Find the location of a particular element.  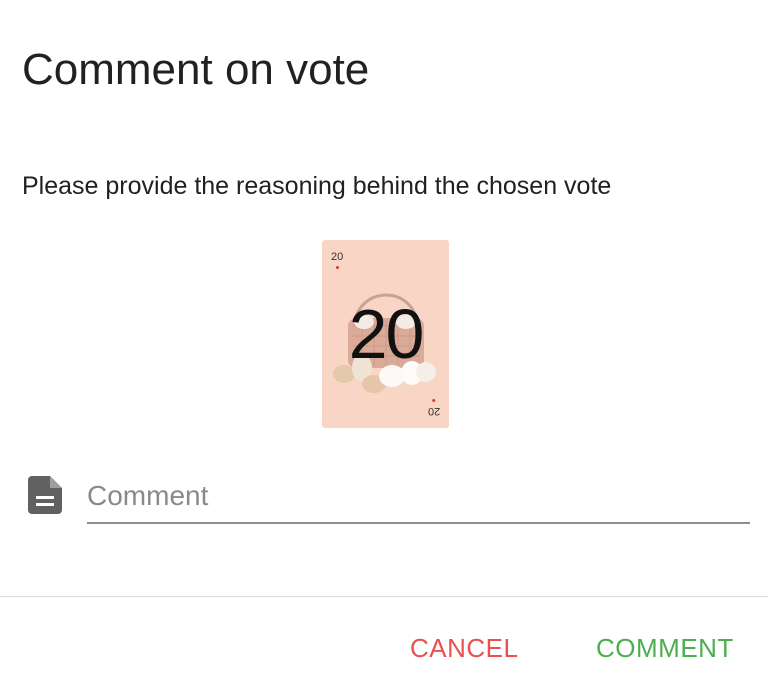

document-icon is located at coordinates (45, 495).